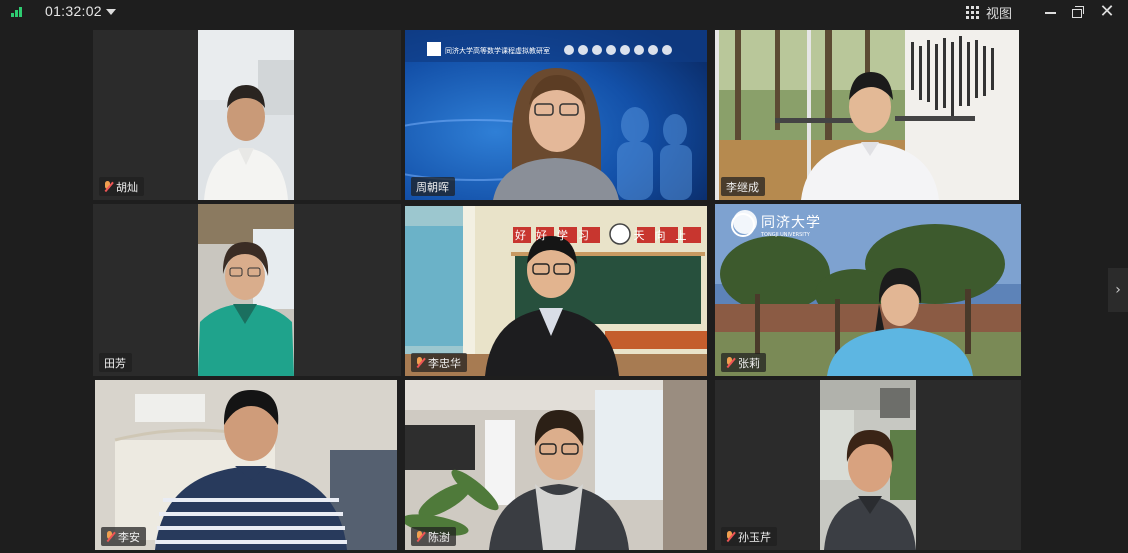 The height and width of the screenshot is (553, 1128). What do you see at coordinates (1078, 12) in the screenshot?
I see `restore-icon` at bounding box center [1078, 12].